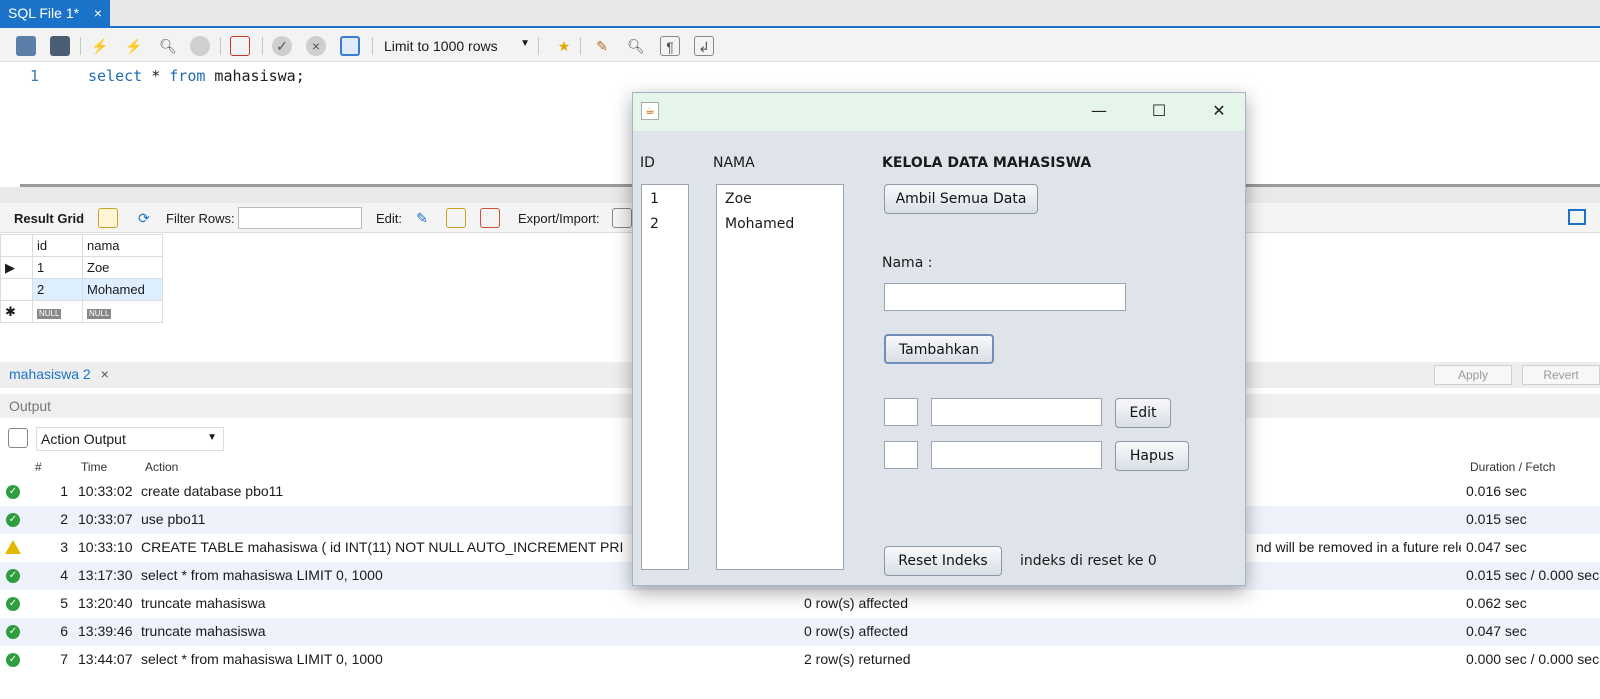  What do you see at coordinates (100, 46) in the screenshot?
I see `execute-lightning-icon: ⚡` at bounding box center [100, 46].